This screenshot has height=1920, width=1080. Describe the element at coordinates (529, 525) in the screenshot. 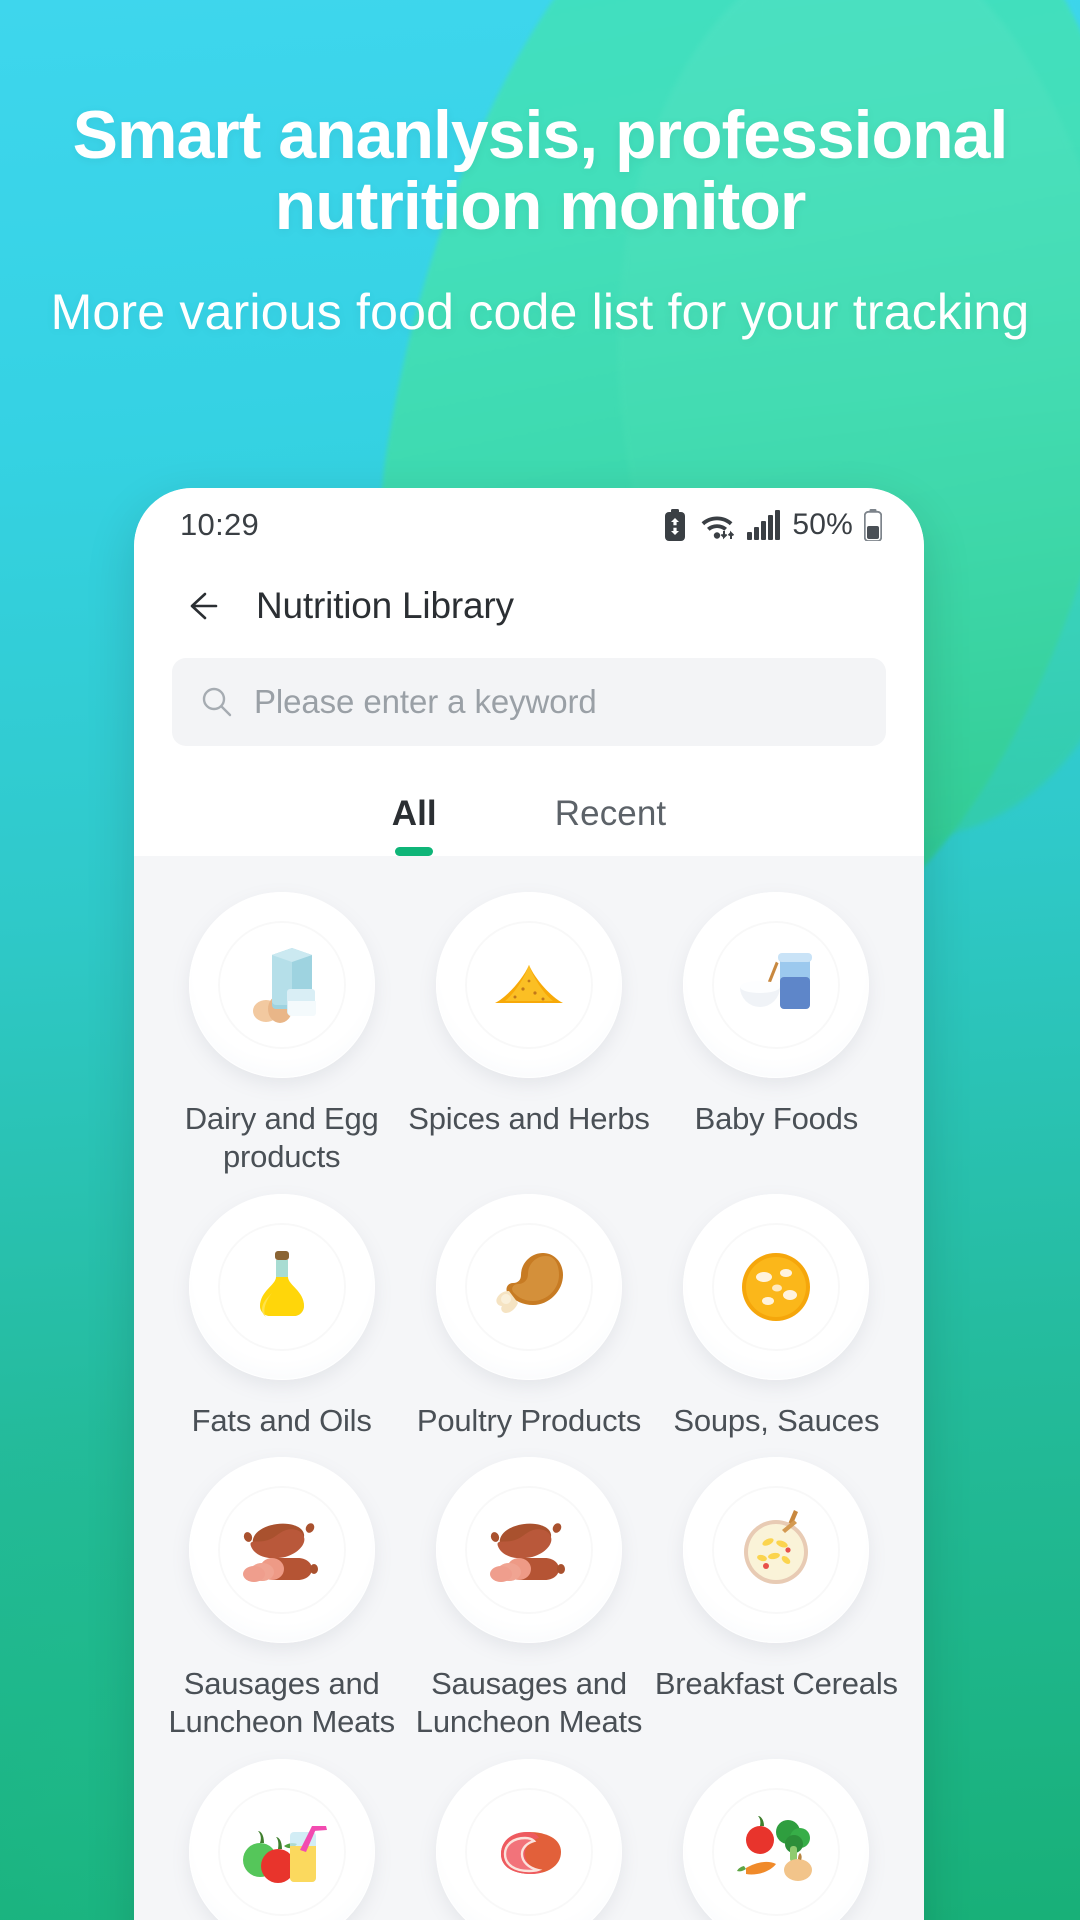

I see `status-bar: 10:29 50%` at that location.